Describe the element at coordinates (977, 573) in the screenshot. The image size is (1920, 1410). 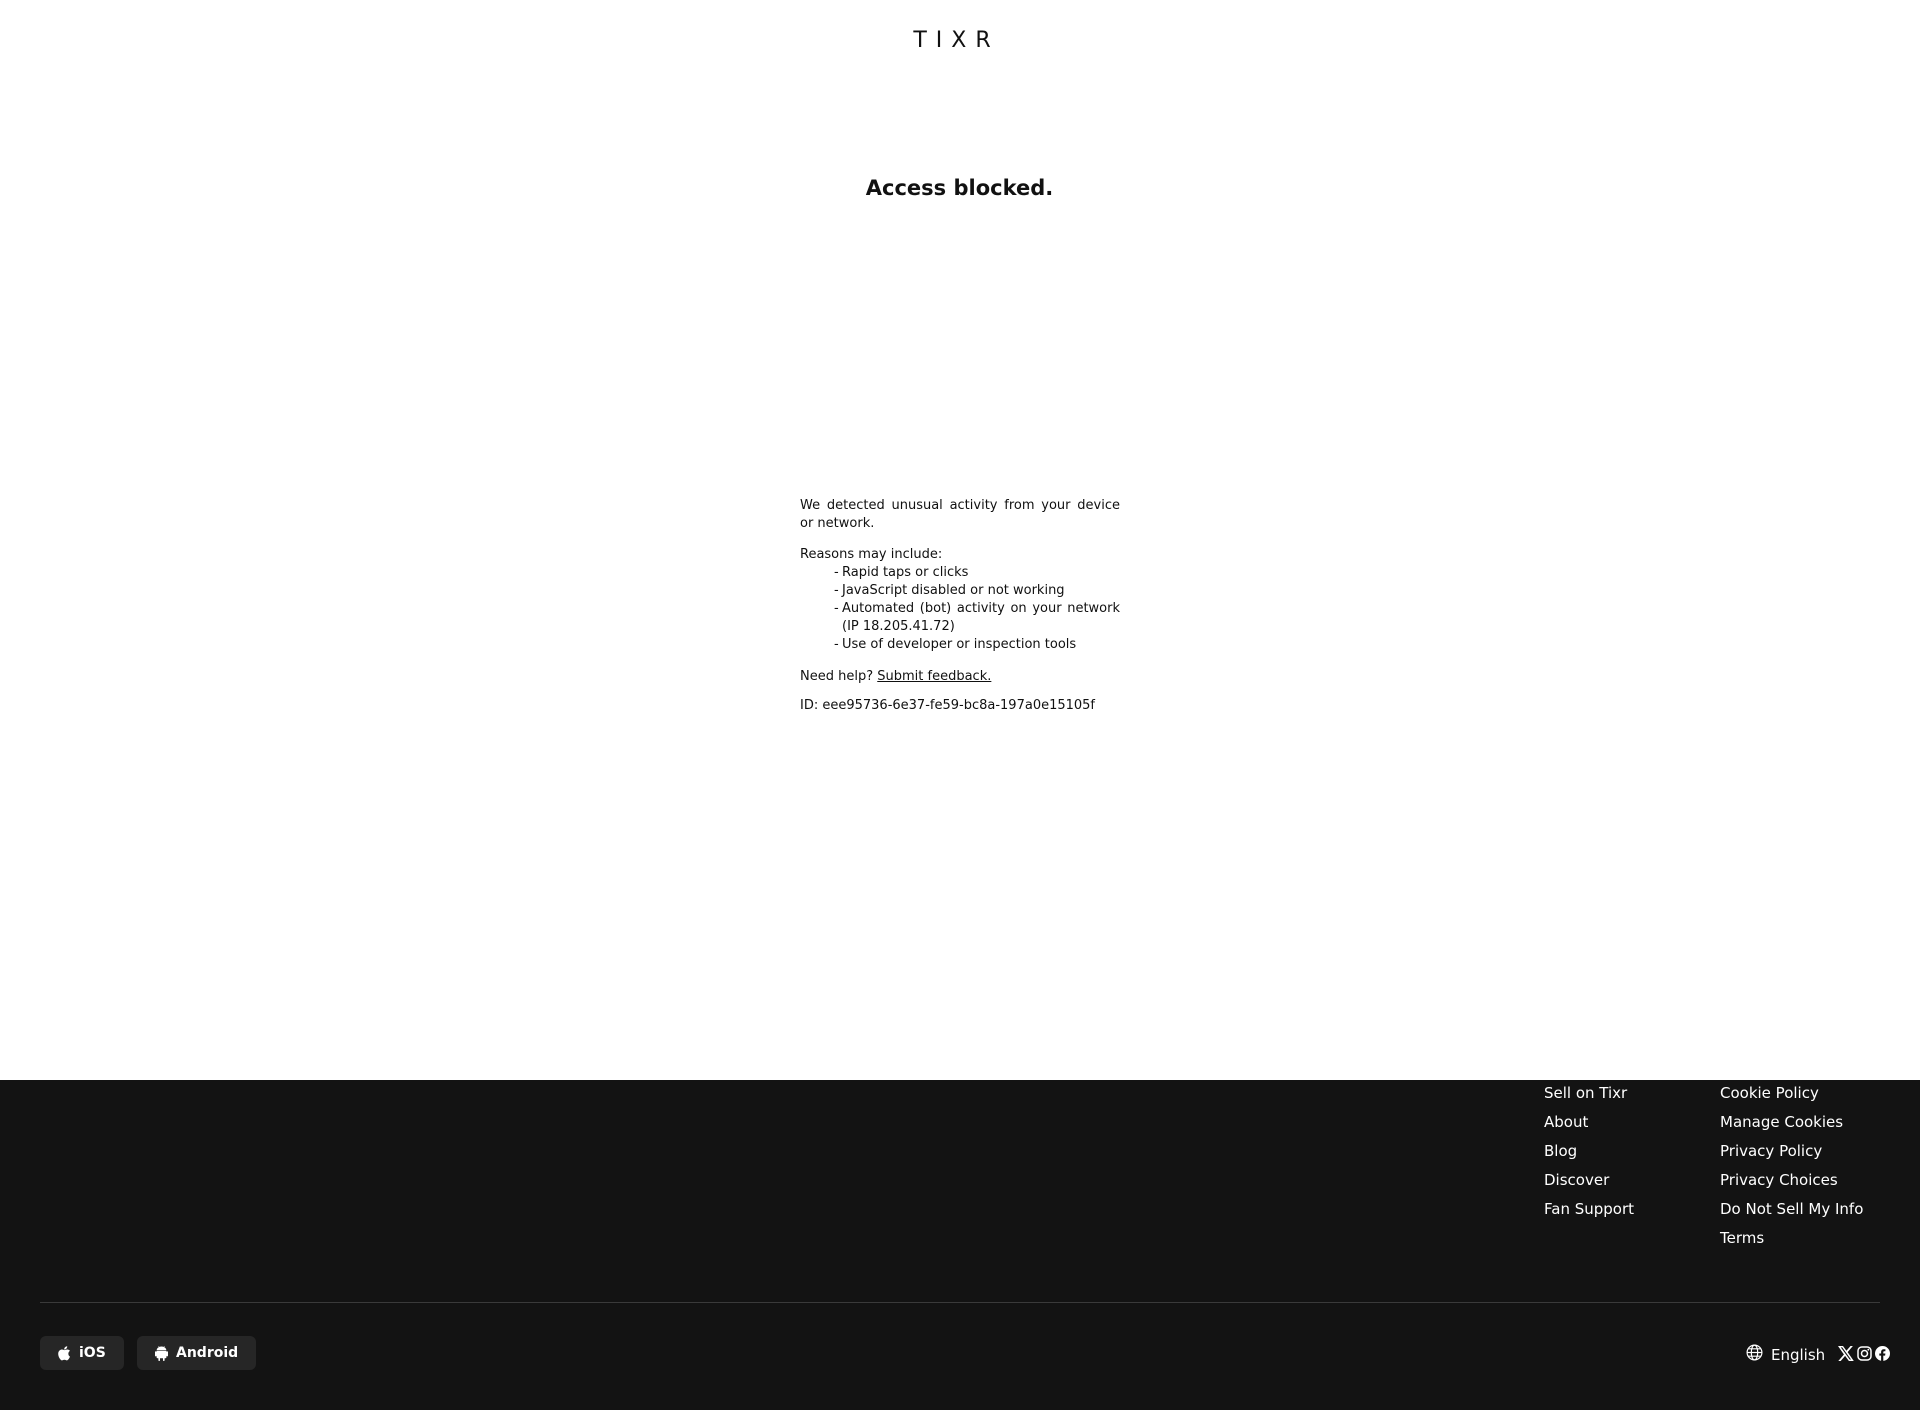
I see `reason-item: Rapid taps or clicks` at that location.